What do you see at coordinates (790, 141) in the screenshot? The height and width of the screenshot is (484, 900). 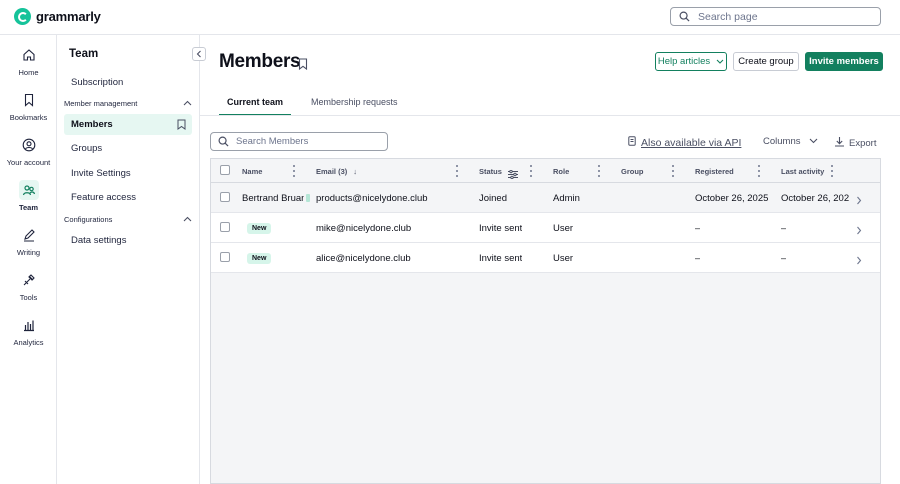 I see `columns-button: Columns` at bounding box center [790, 141].